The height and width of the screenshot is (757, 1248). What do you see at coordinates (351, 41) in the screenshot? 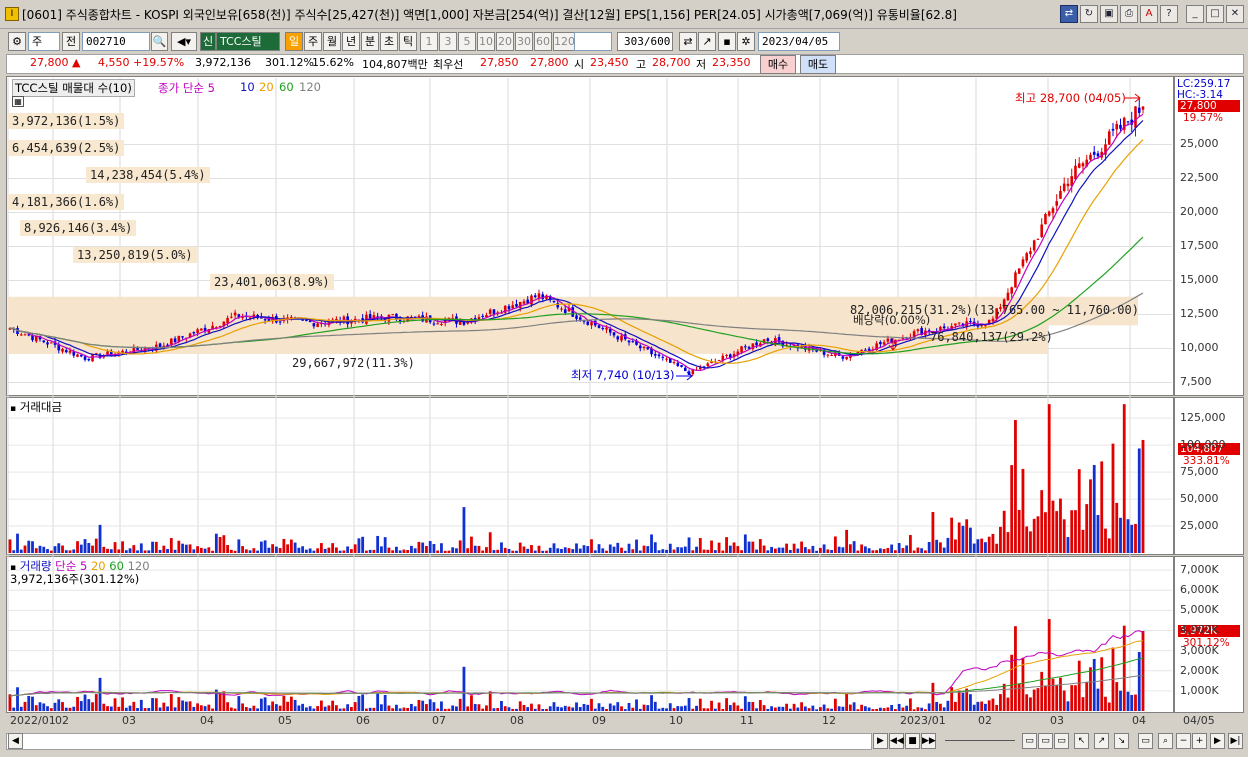
I see `period-tab: 년` at bounding box center [351, 41].